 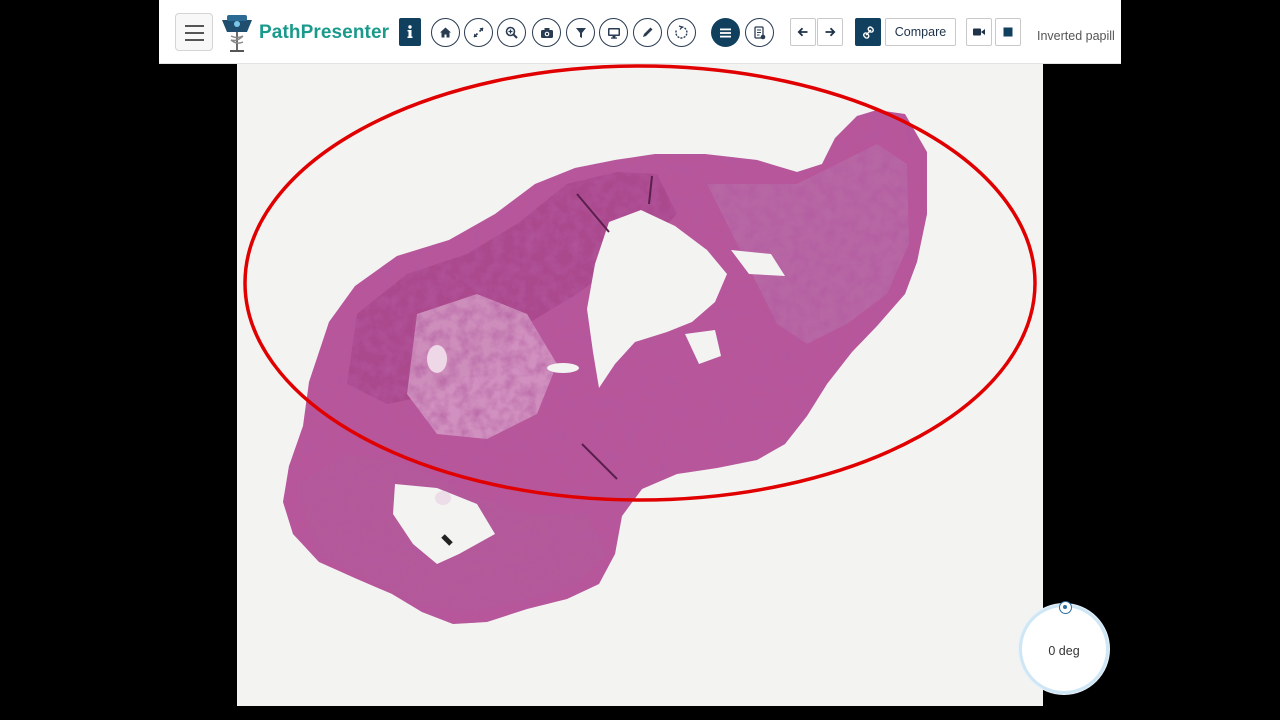 I want to click on arrow-left-icon, so click(x=802, y=32).